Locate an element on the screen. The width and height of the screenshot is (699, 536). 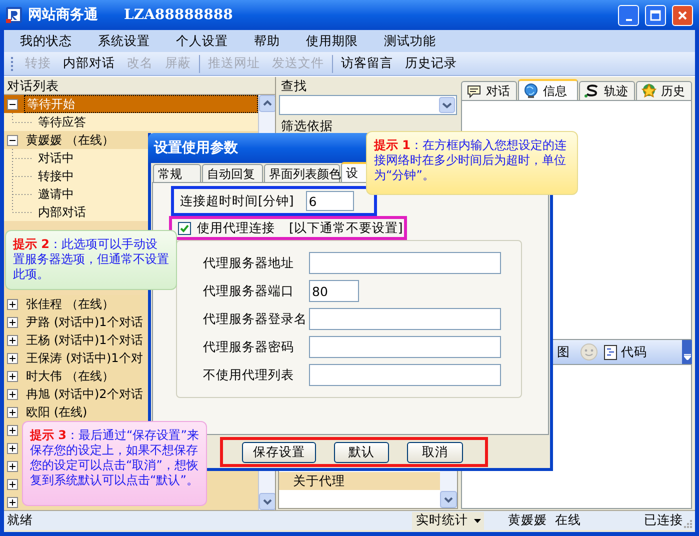
menu-item: 系统设置 is located at coordinates (124, 41).